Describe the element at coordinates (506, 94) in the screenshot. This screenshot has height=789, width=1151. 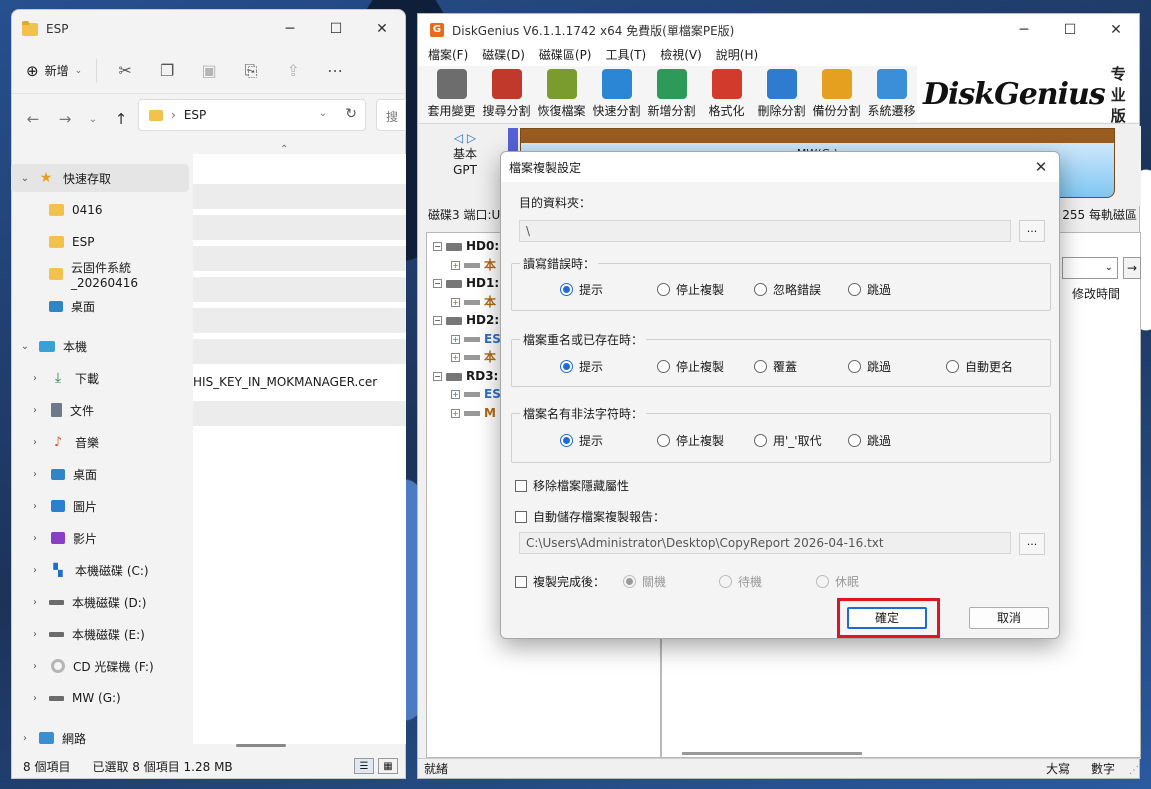
I see `tool-button-1: 搜尋分割` at that location.